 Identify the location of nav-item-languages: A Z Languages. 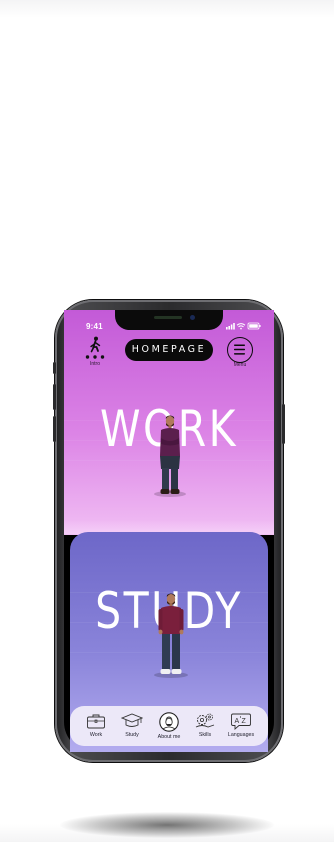
(241, 725).